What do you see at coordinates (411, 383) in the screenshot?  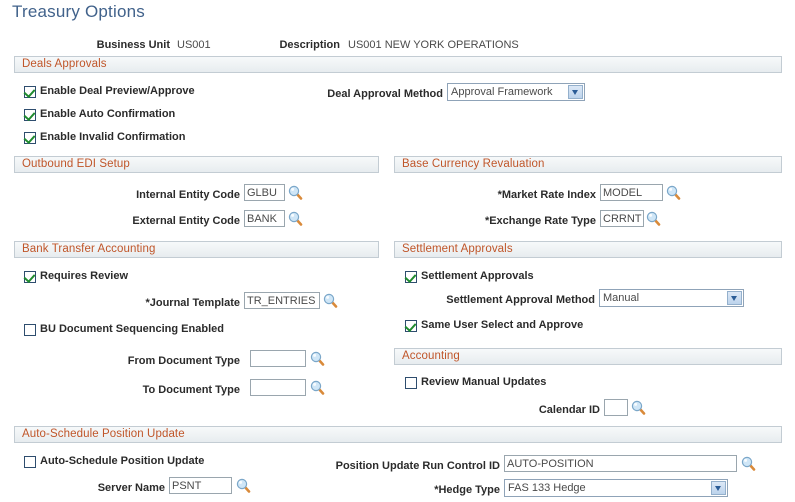 I see `checkbox-review-manual-updates` at bounding box center [411, 383].